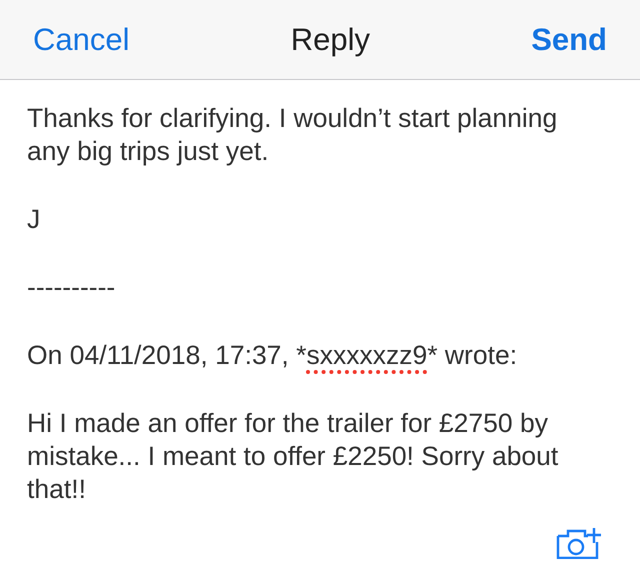 The height and width of the screenshot is (576, 640). Describe the element at coordinates (330, 40) in the screenshot. I see `screen-title: Reply` at that location.